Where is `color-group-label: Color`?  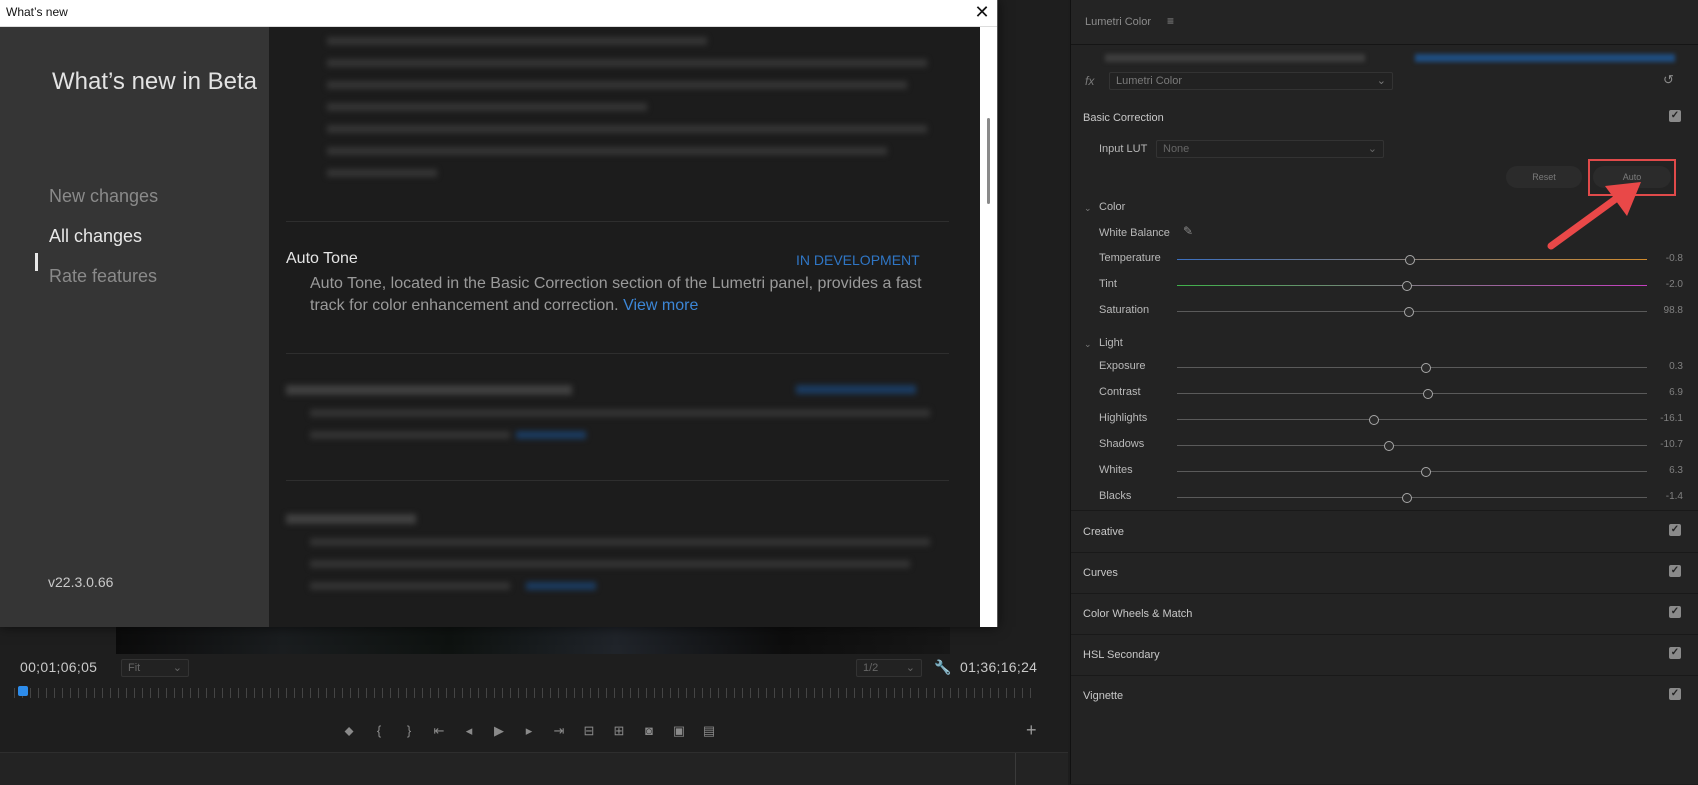
color-group-label: Color is located at coordinates (1112, 207).